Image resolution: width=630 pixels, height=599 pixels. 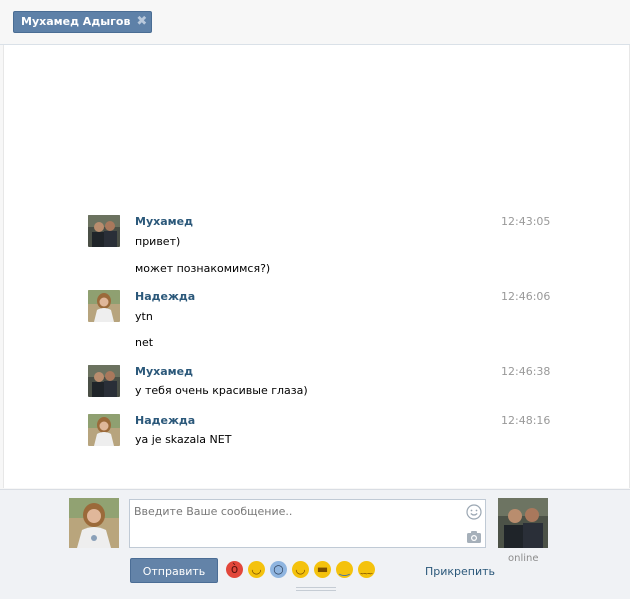 I want to click on emoji-bar: ò ◡ ○ ◡ ▬ ‿ ﹏, so click(x=300, y=569).